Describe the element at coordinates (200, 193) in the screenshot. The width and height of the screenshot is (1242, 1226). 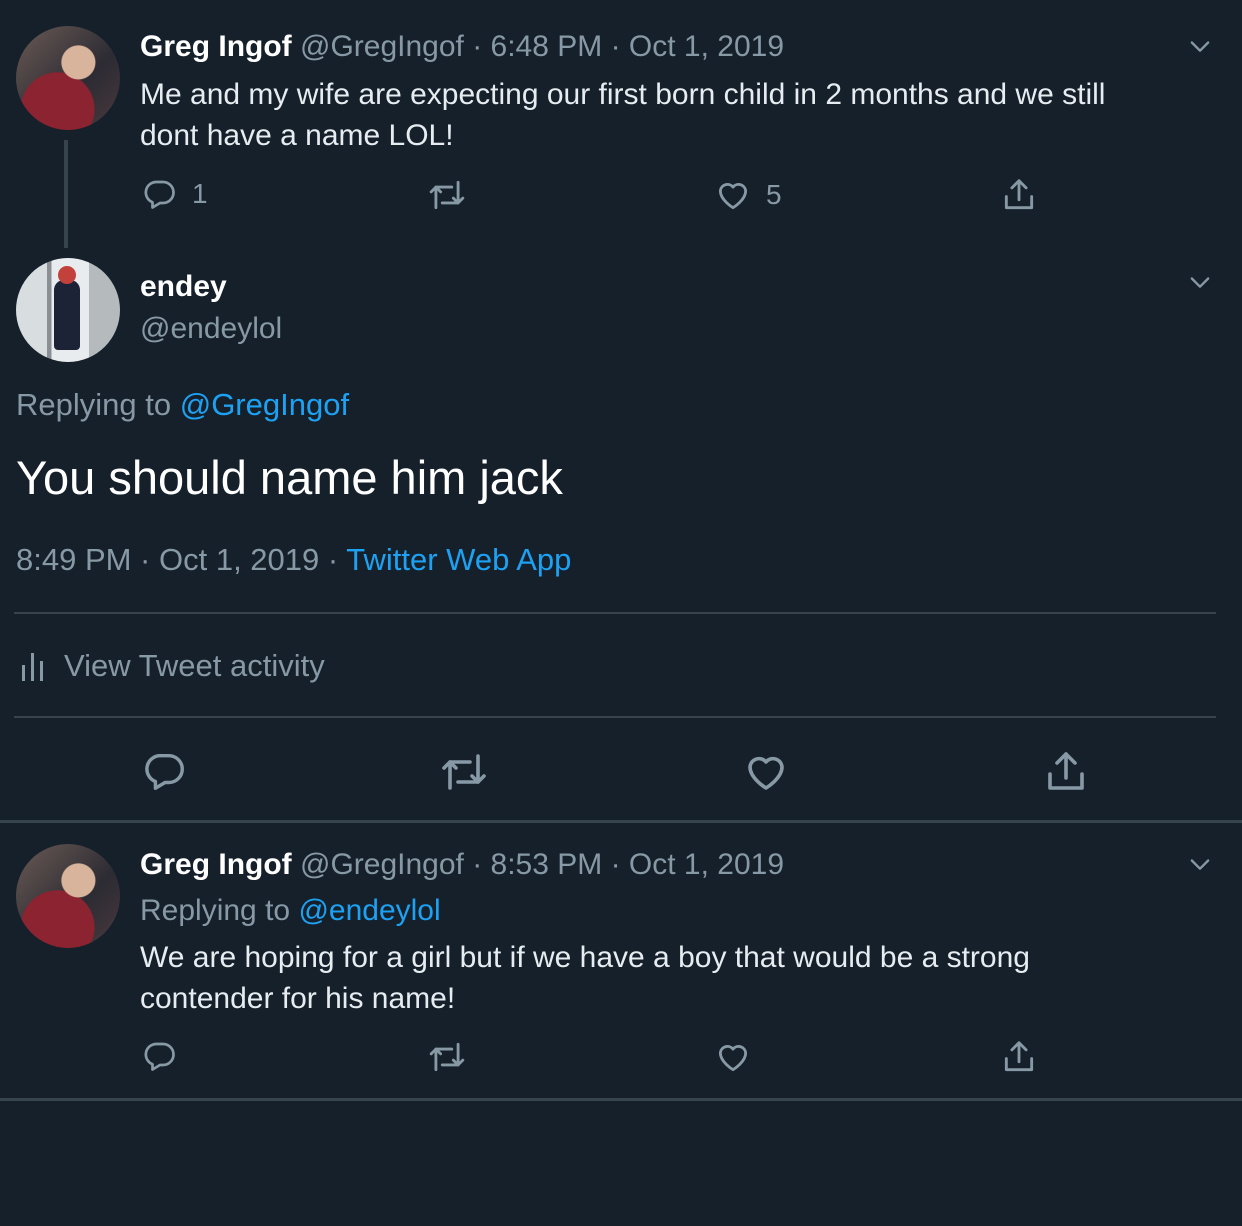
I see `reply-count: 1` at that location.